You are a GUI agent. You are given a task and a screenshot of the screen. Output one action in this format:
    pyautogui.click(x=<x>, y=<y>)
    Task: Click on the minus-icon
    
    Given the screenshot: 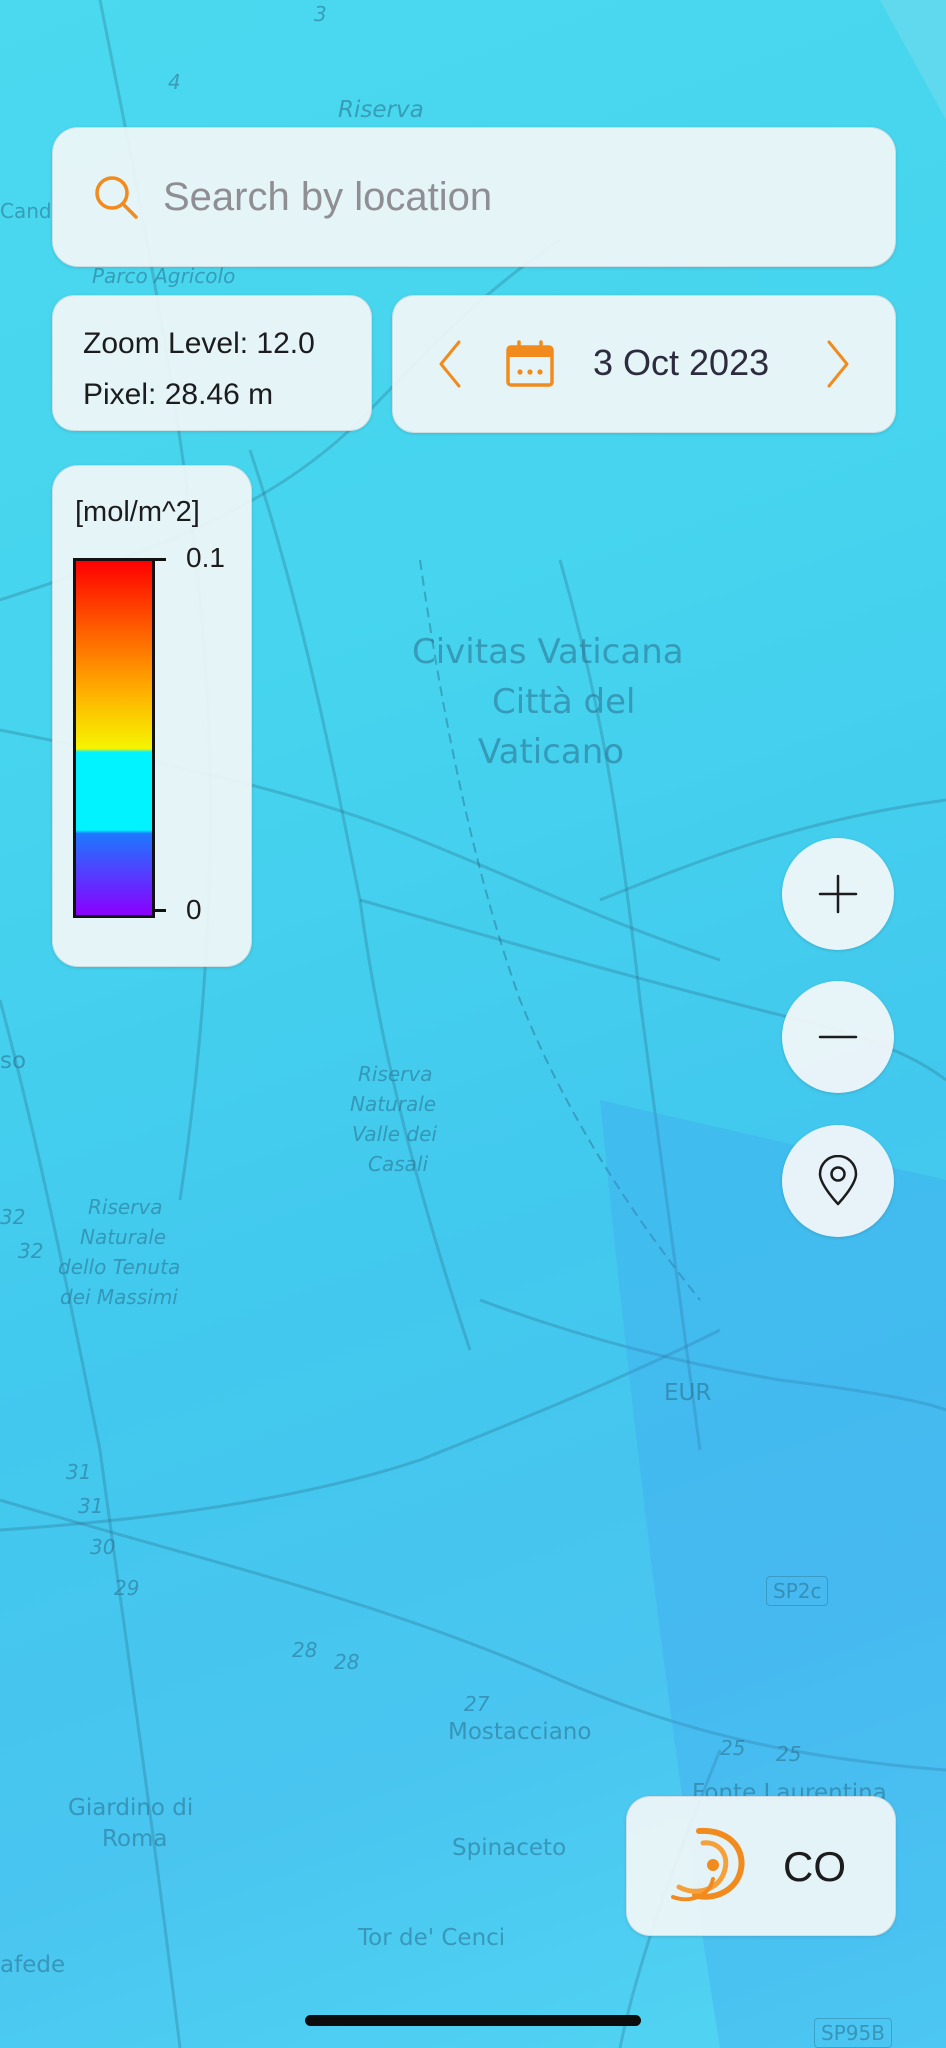 What is the action you would take?
    pyautogui.click(x=838, y=1037)
    